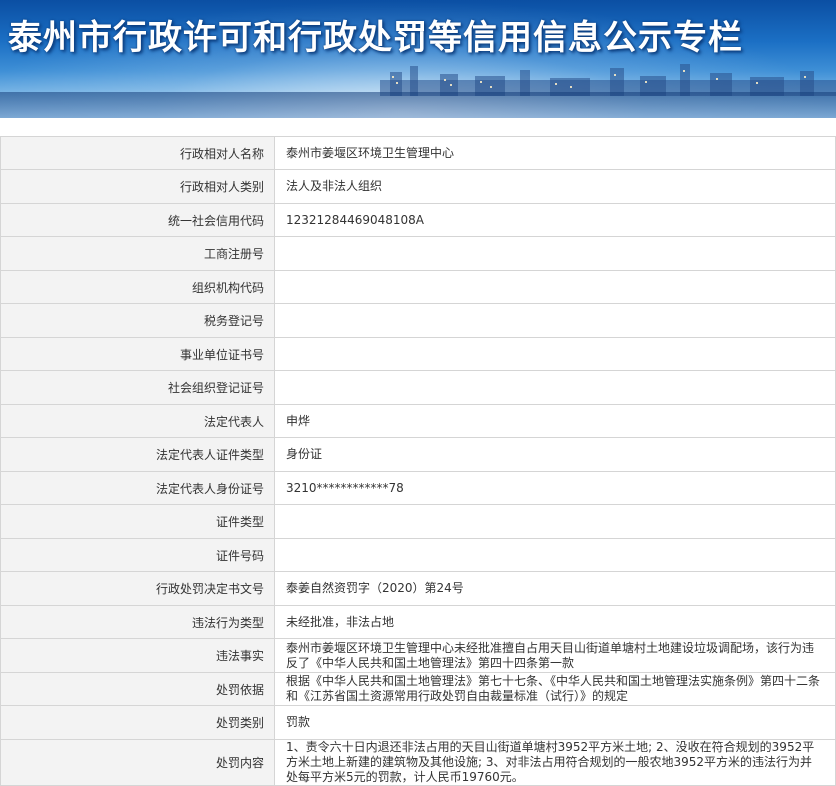 The width and height of the screenshot is (836, 786). I want to click on table-row: 处罚类别 罚款, so click(418, 722).